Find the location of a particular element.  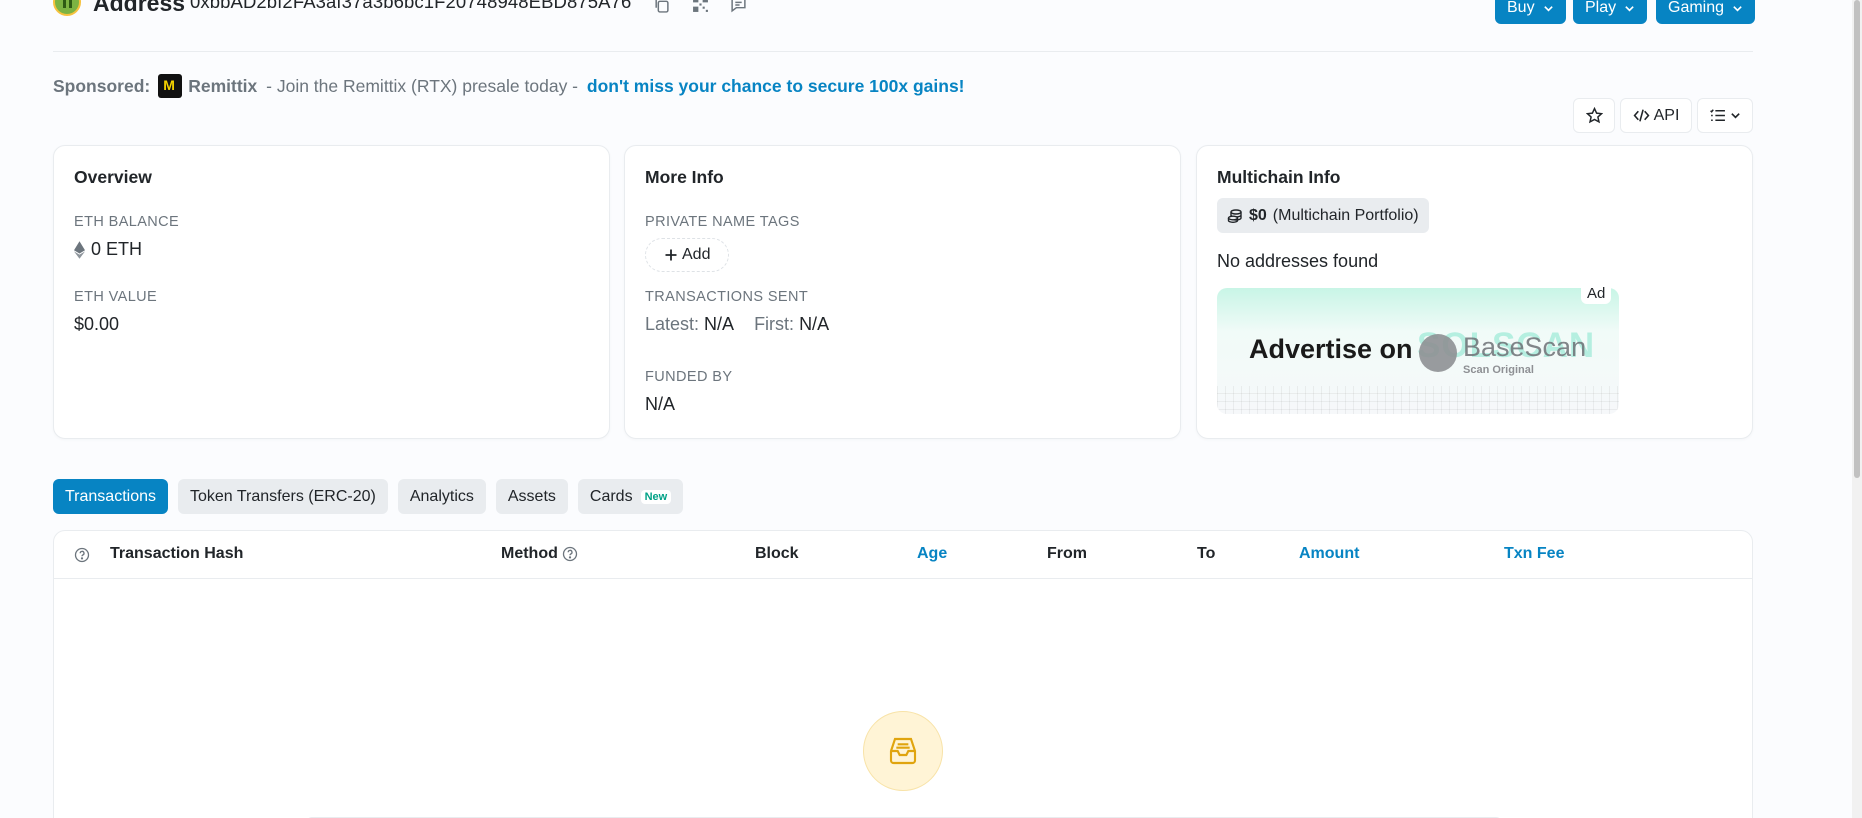

eth-value-label: ETH VALUE is located at coordinates (116, 297).